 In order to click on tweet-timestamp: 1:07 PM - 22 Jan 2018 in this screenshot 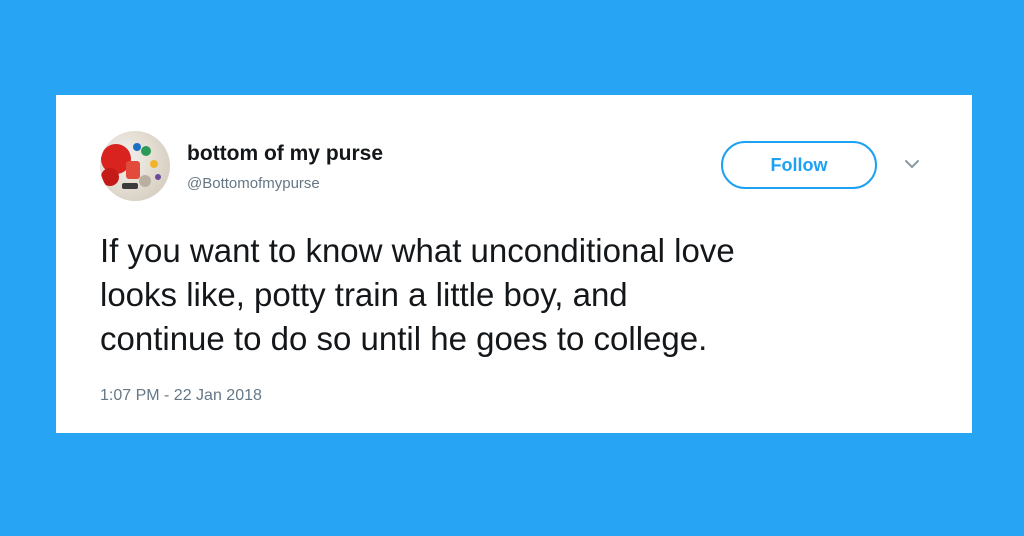, I will do `click(181, 396)`.